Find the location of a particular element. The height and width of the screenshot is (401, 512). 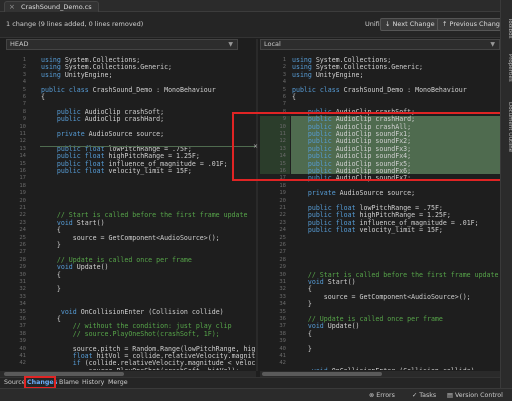

line-number: 7 is located at coordinates (24, 104).